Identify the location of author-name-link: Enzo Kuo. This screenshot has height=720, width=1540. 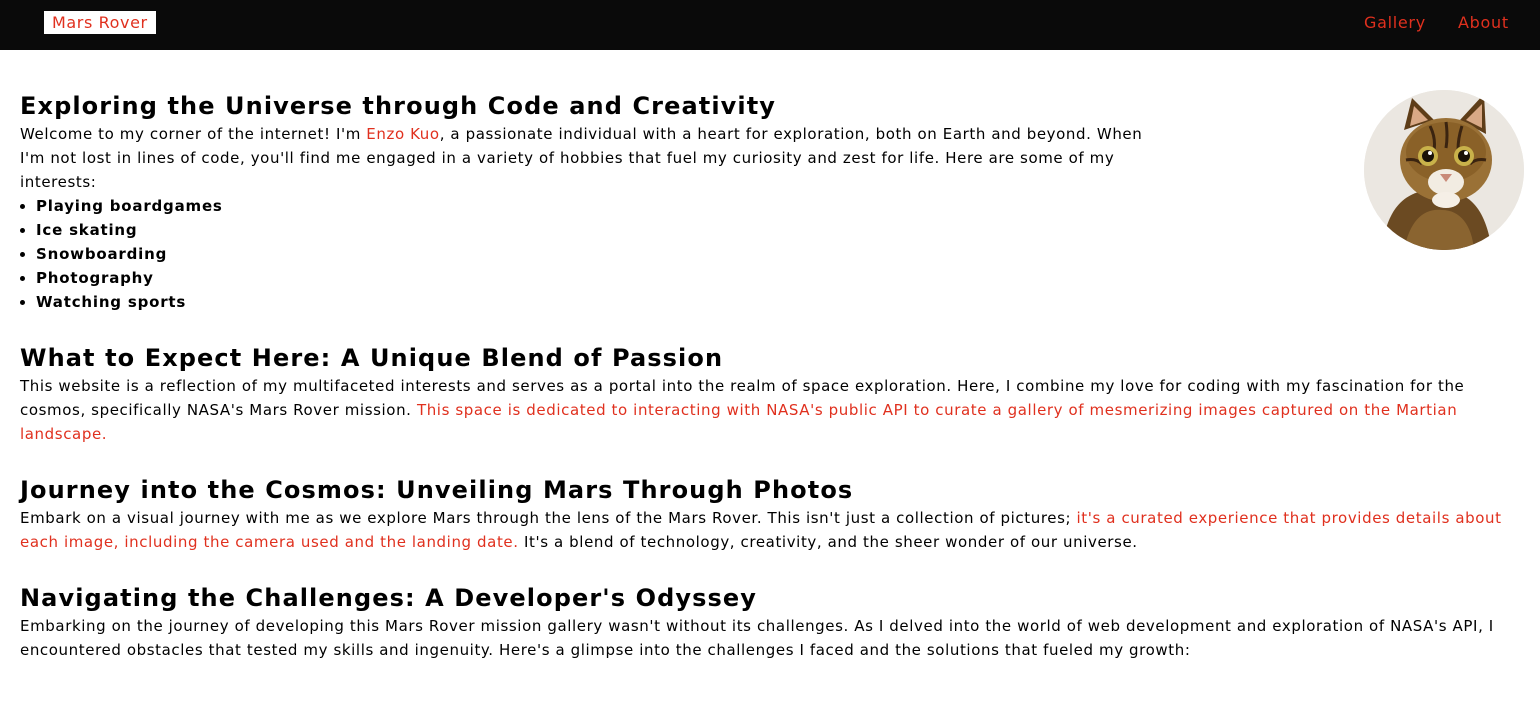
(402, 134).